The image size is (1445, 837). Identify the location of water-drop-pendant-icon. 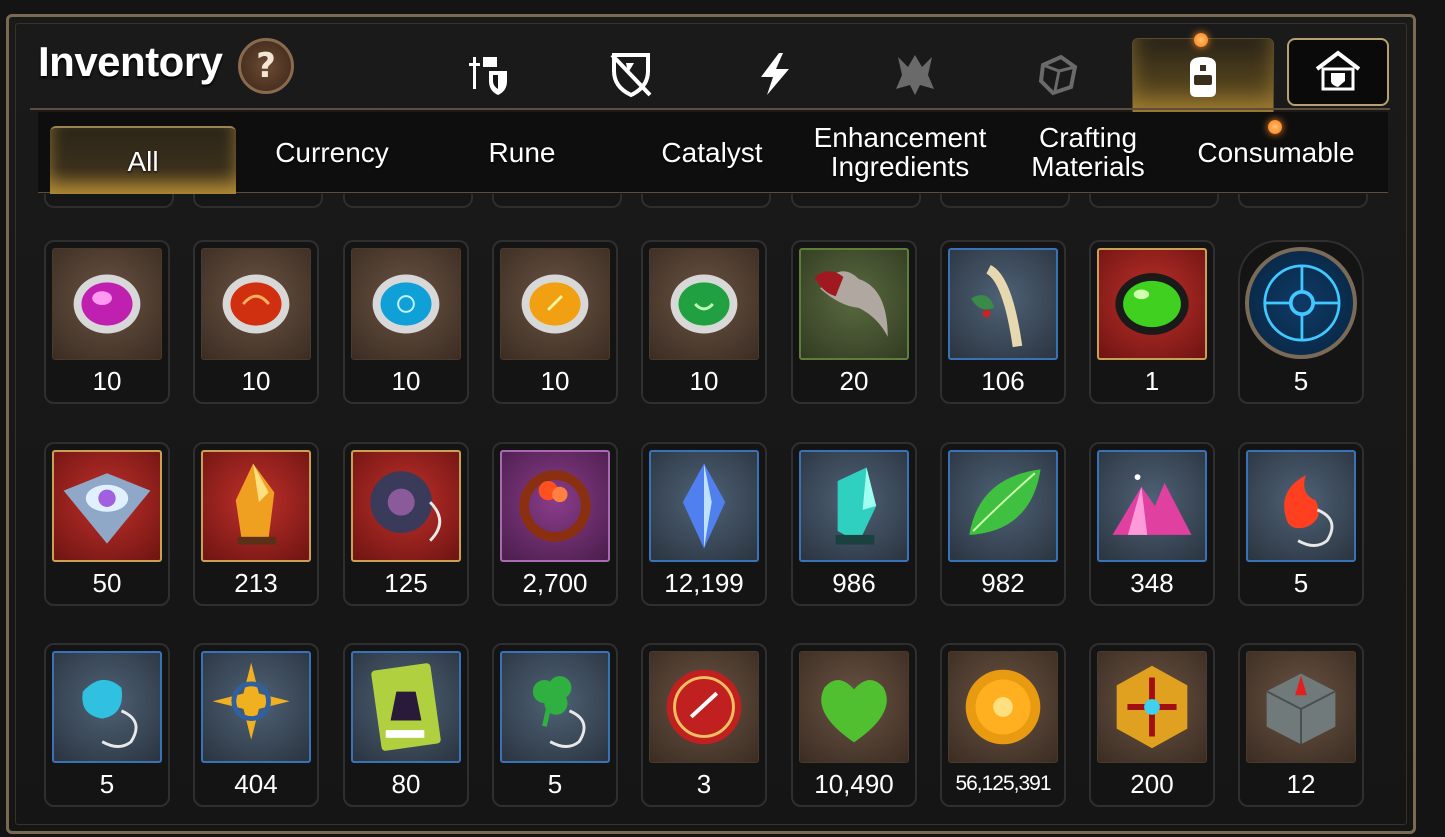
(110, 713).